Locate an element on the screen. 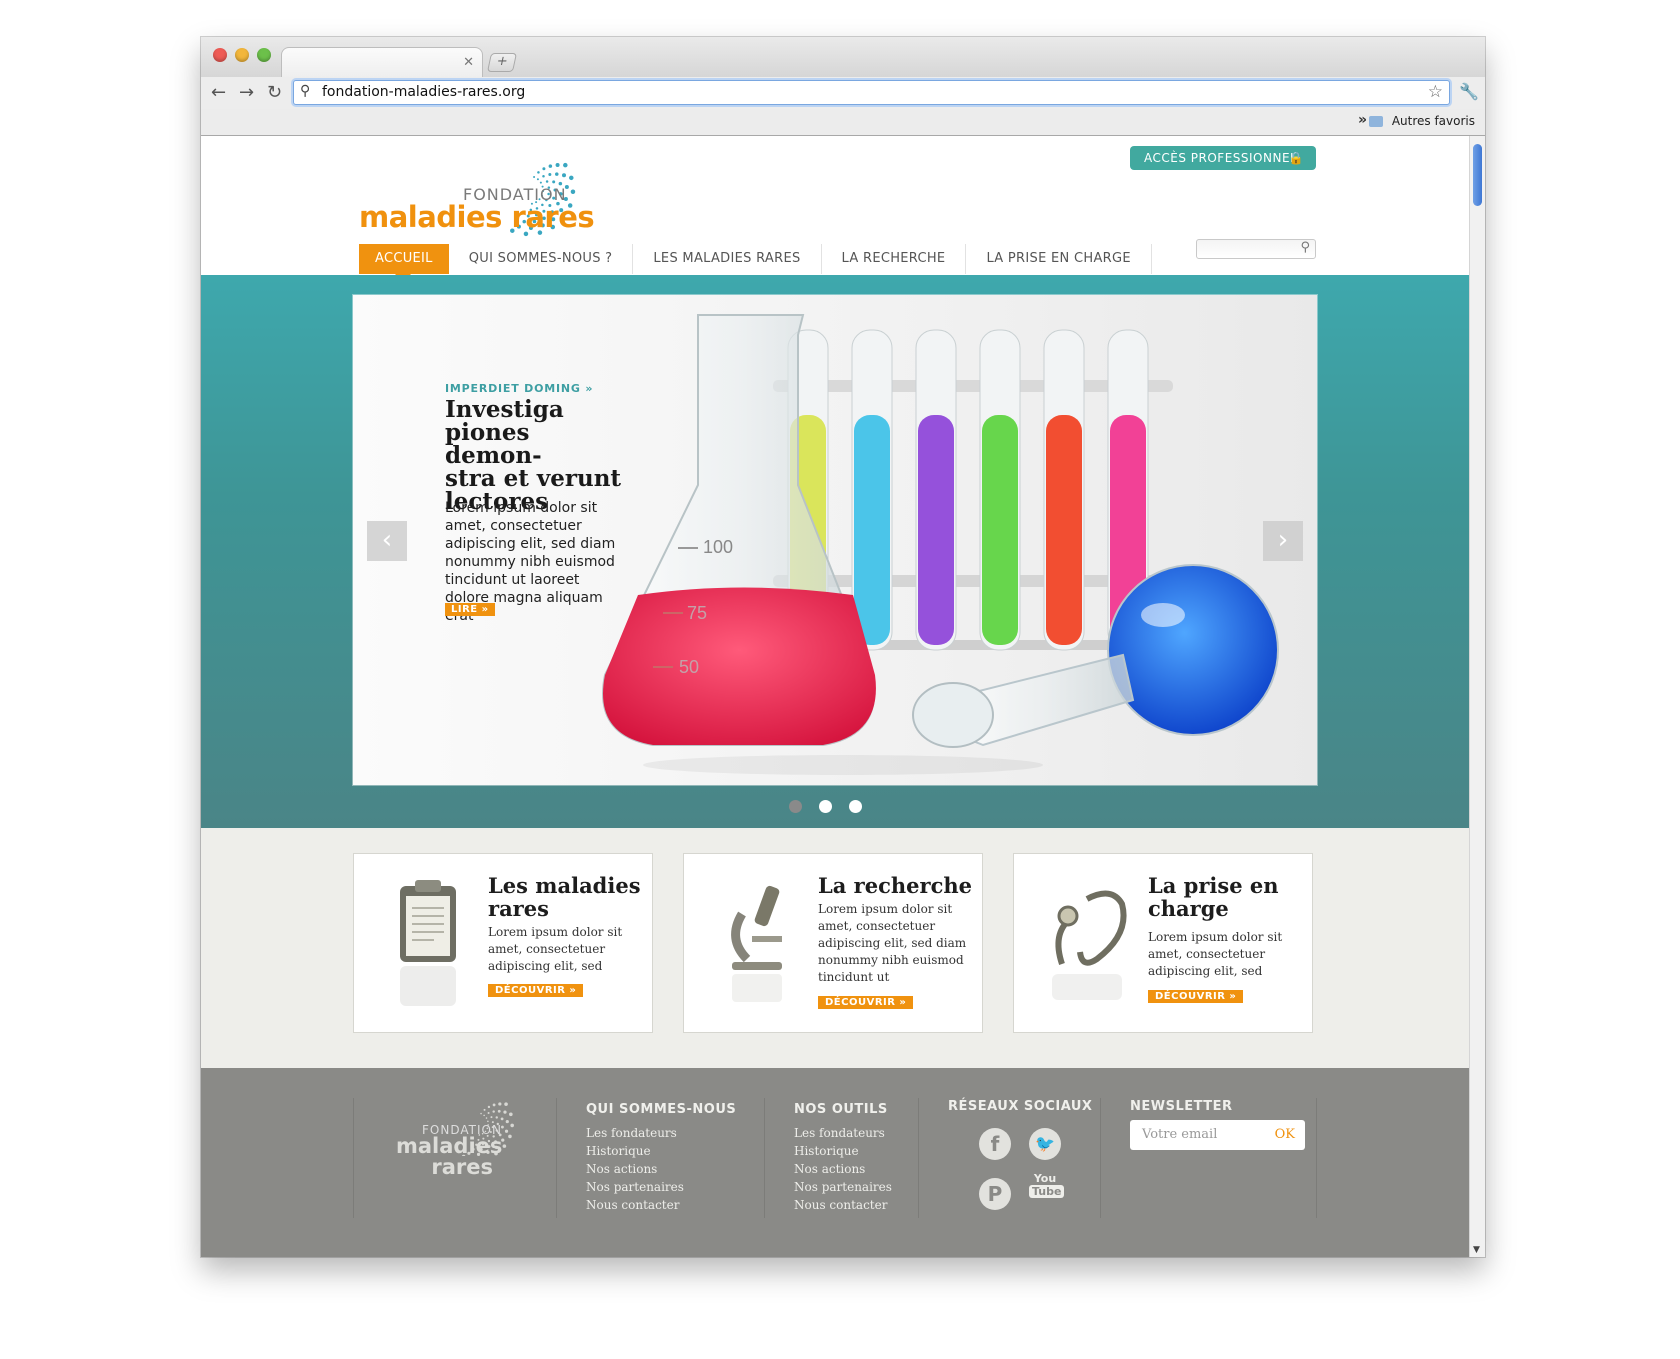 The width and height of the screenshot is (1680, 1359). site-search-input: ⚲ is located at coordinates (1256, 249).